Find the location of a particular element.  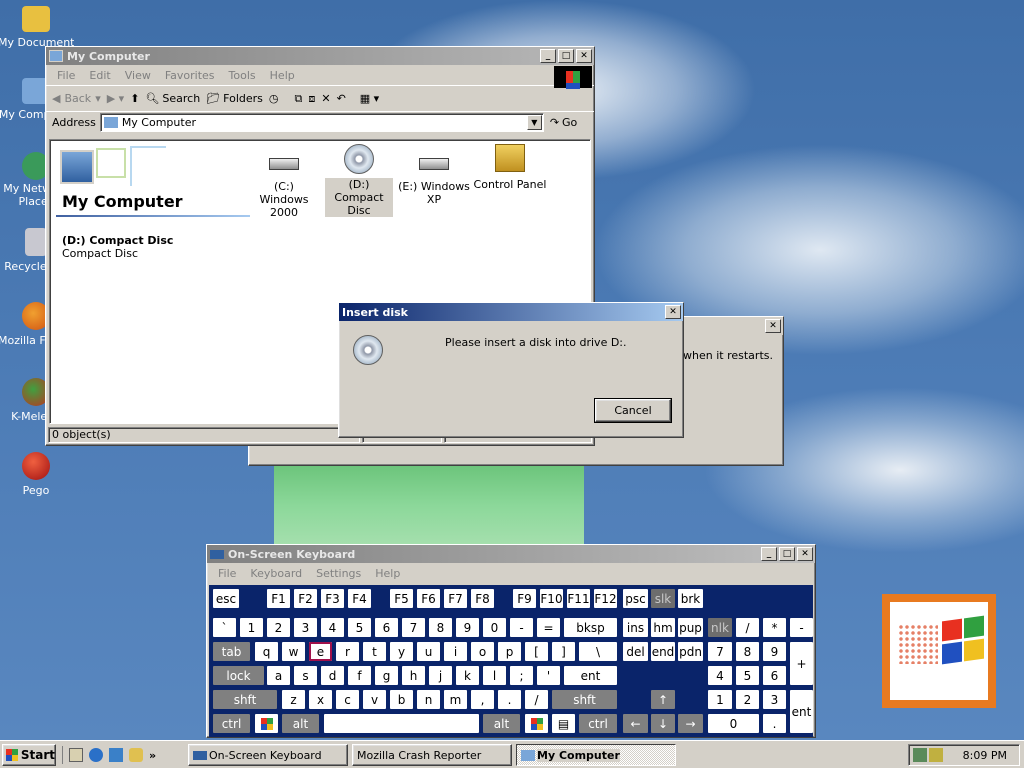

key-num-6: 6 is located at coordinates (774, 675).